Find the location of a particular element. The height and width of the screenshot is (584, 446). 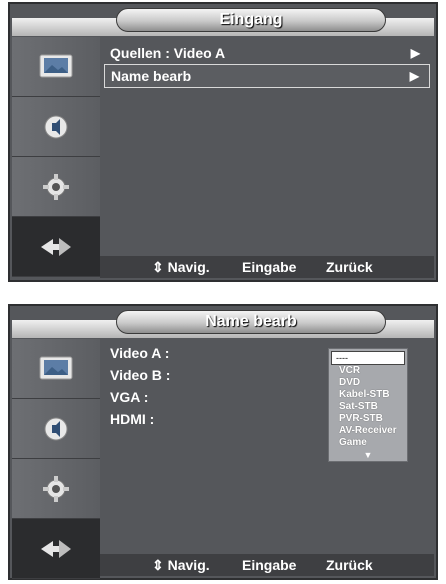

dropdown-option-sat-stb: Sat-STB is located at coordinates (368, 407).